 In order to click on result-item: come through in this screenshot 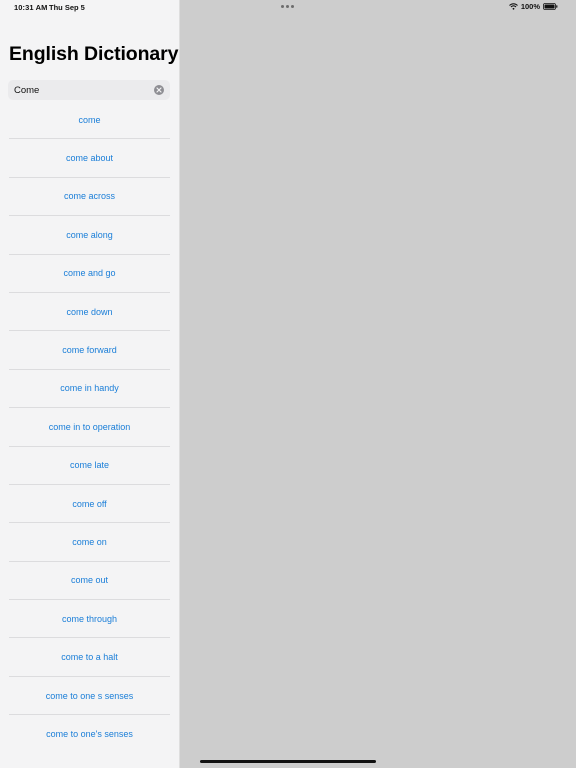, I will do `click(89, 619)`.